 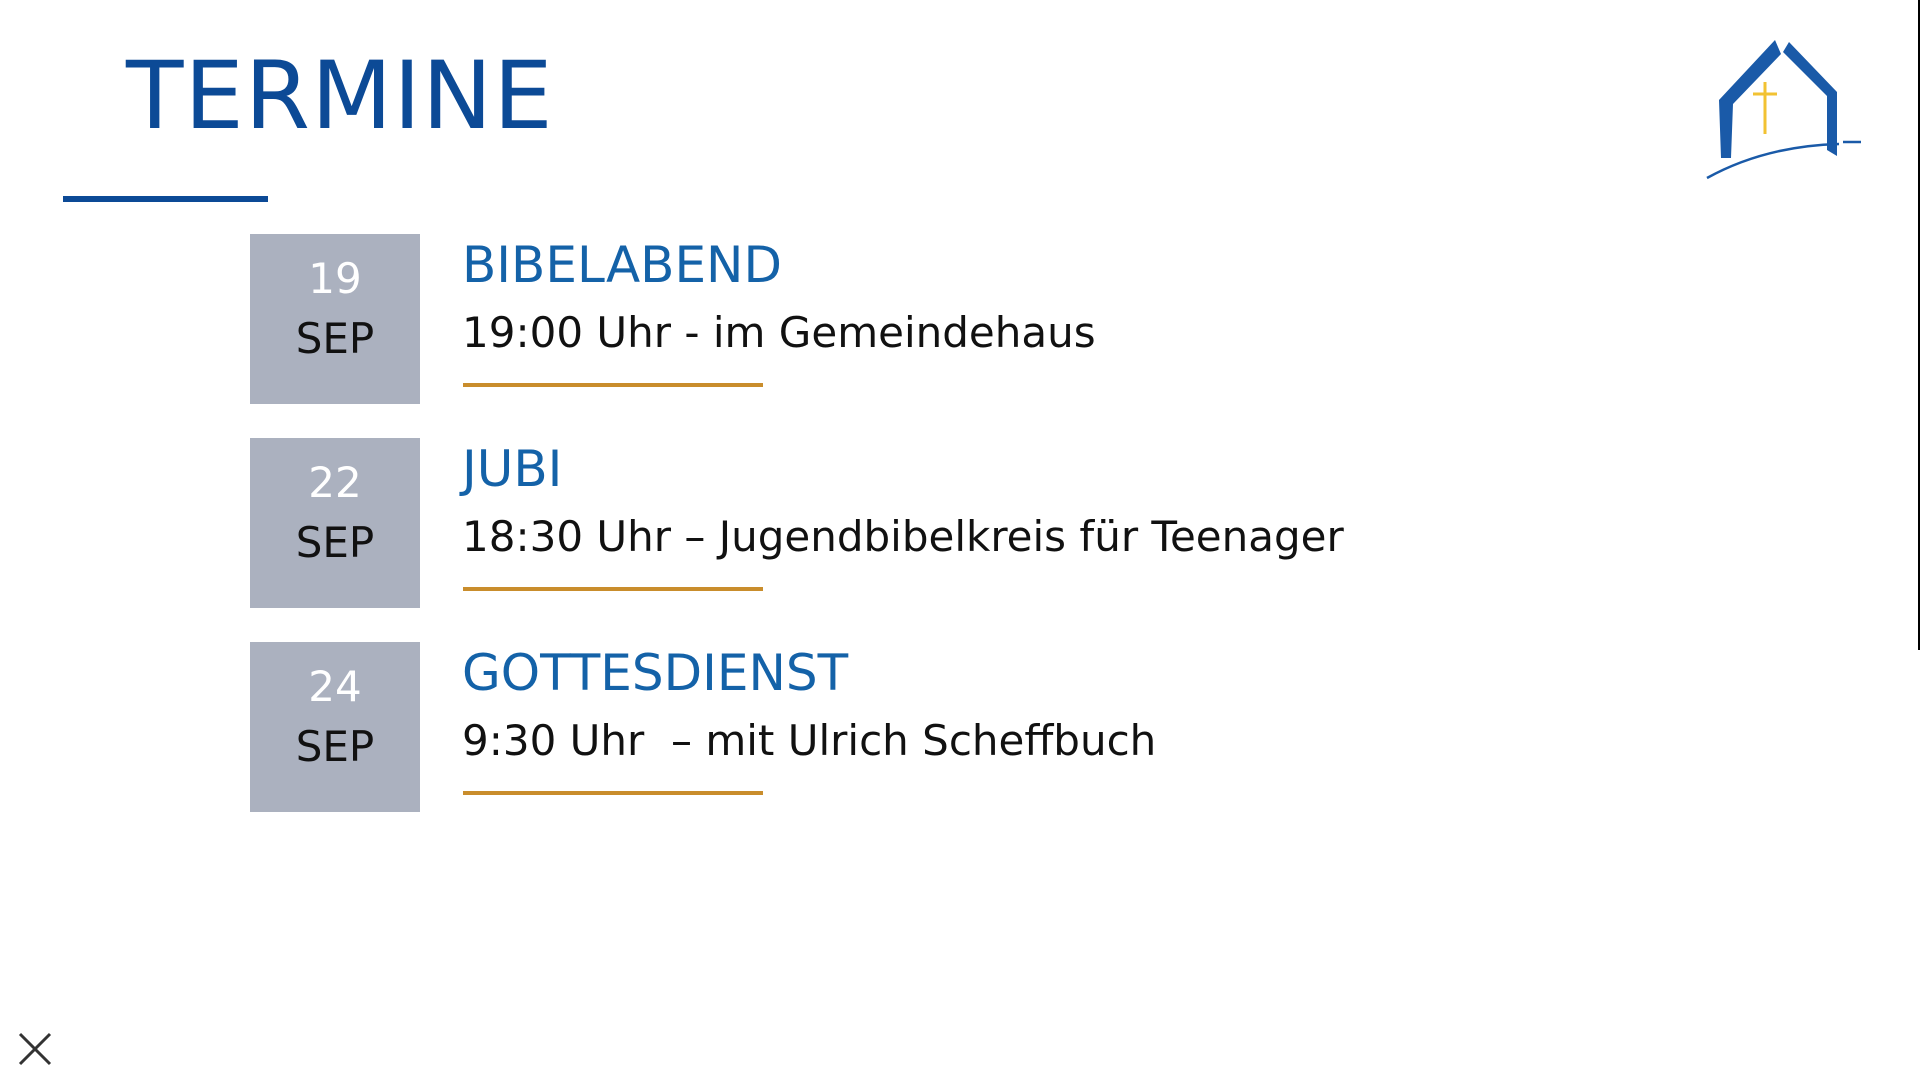 I want to click on page-title: TERMINE, so click(x=340, y=96).